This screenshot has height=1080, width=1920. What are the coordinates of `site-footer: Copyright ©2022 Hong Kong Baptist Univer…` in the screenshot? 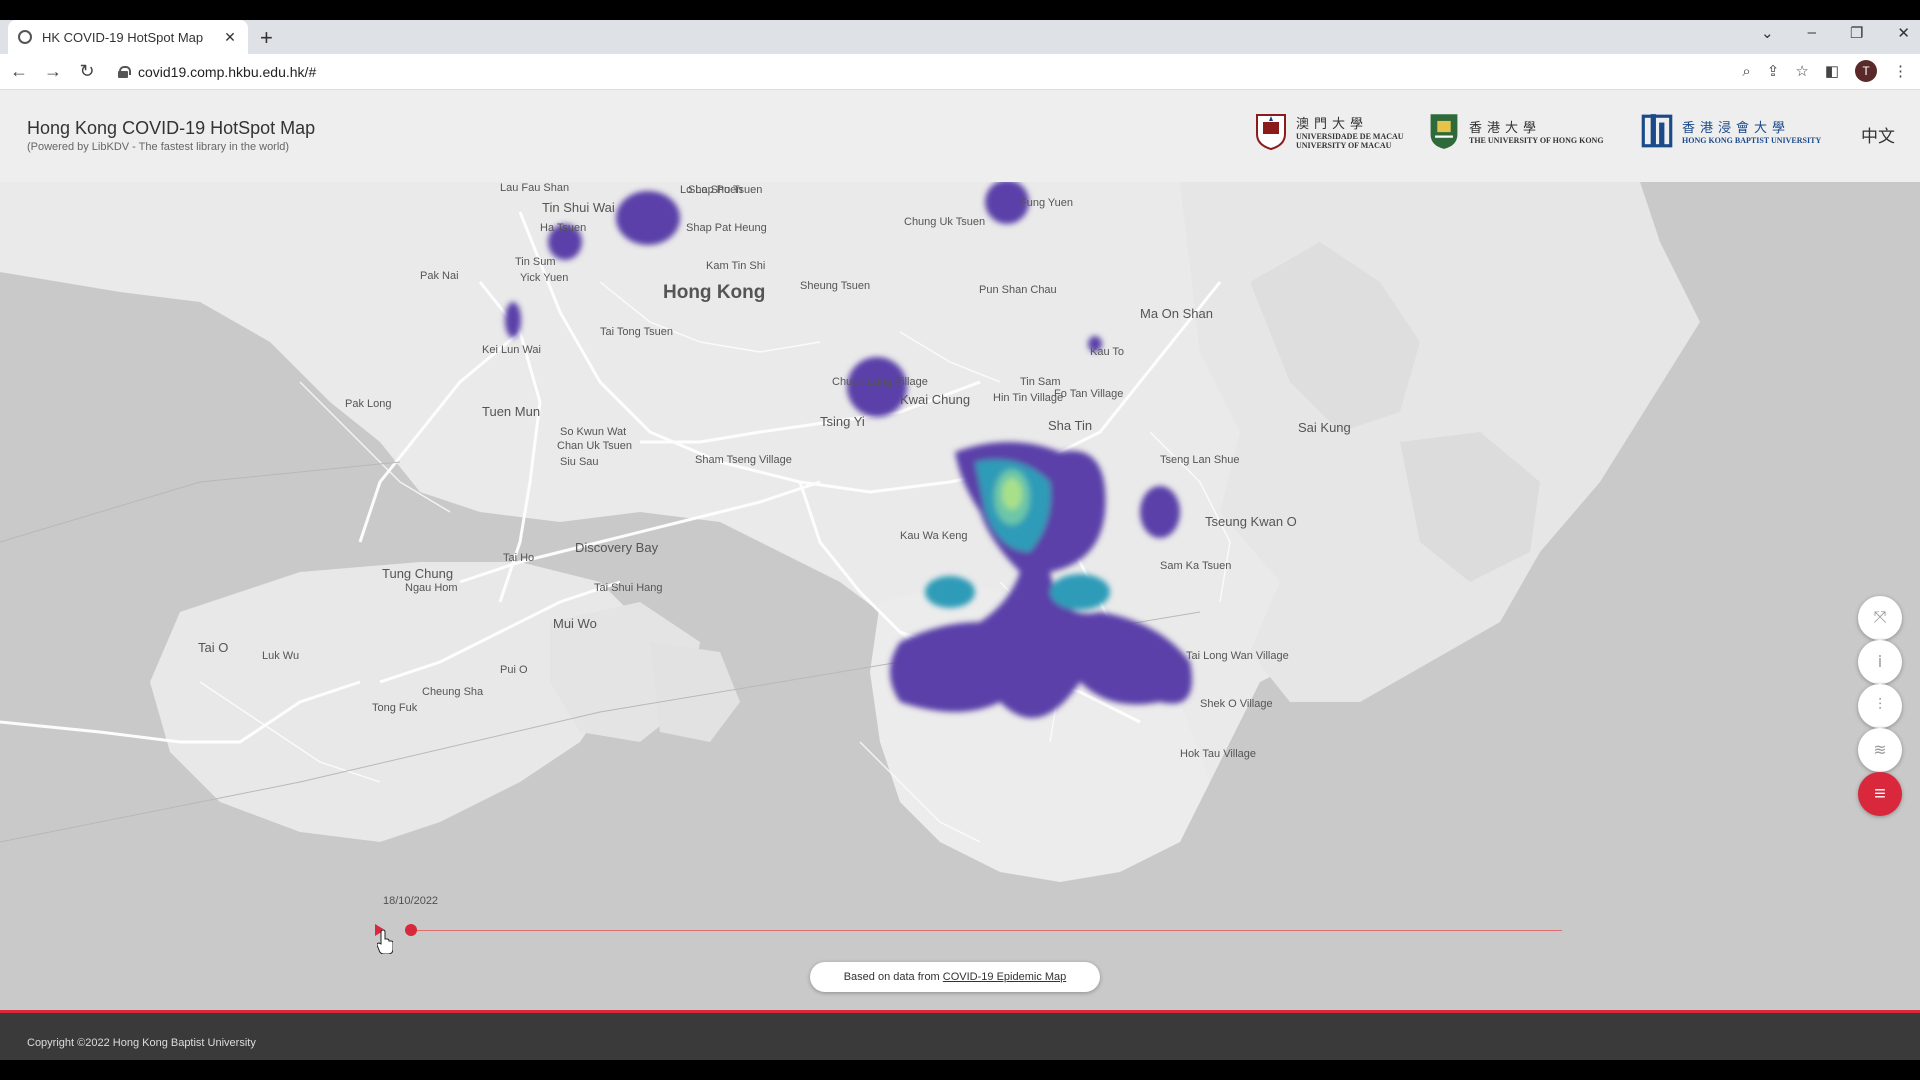 It's located at (960, 1035).